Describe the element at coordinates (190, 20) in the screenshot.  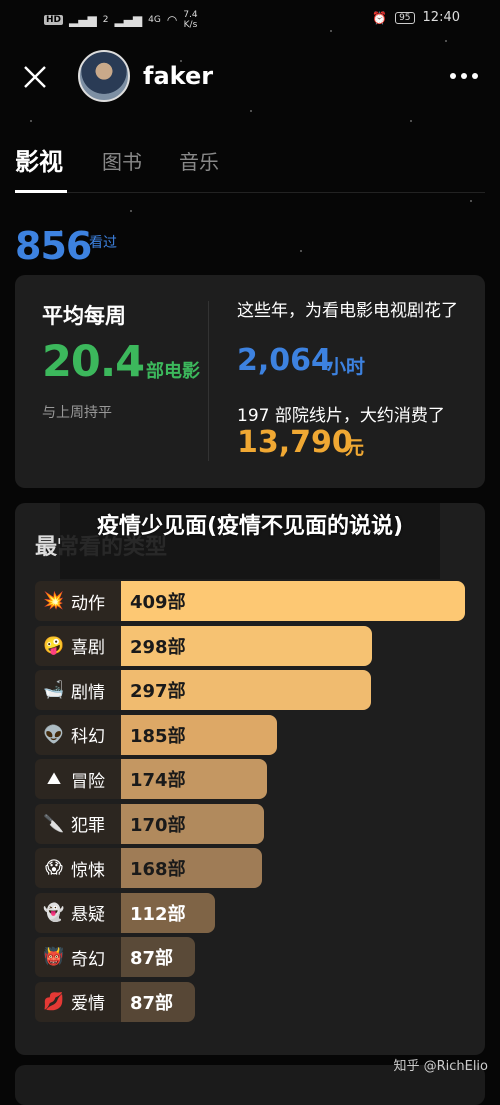
I see `network-speed: 7.4 K/s` at that location.